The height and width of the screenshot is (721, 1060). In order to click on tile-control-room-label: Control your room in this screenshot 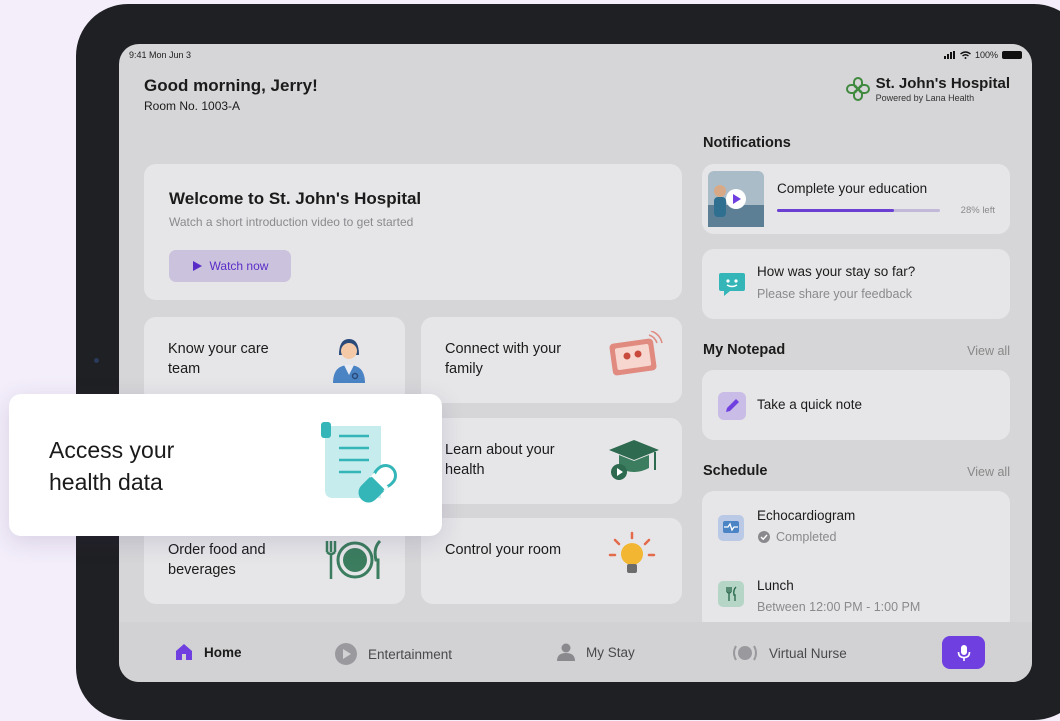, I will do `click(503, 550)`.